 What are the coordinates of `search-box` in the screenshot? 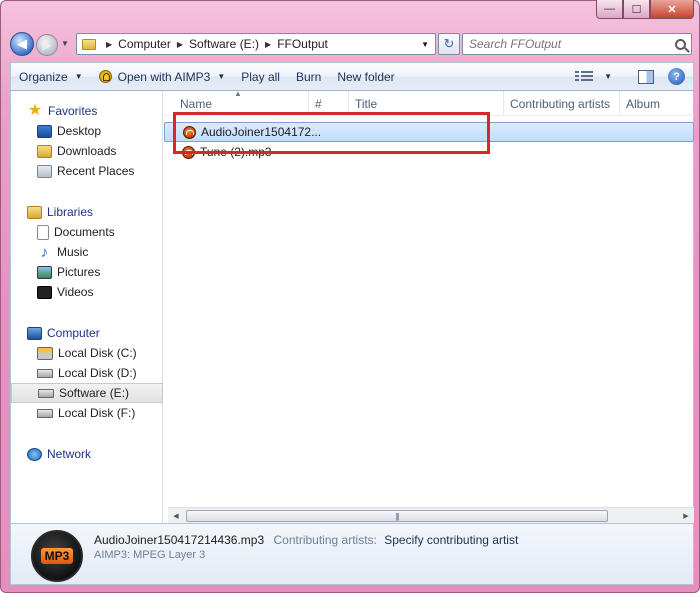 It's located at (577, 44).